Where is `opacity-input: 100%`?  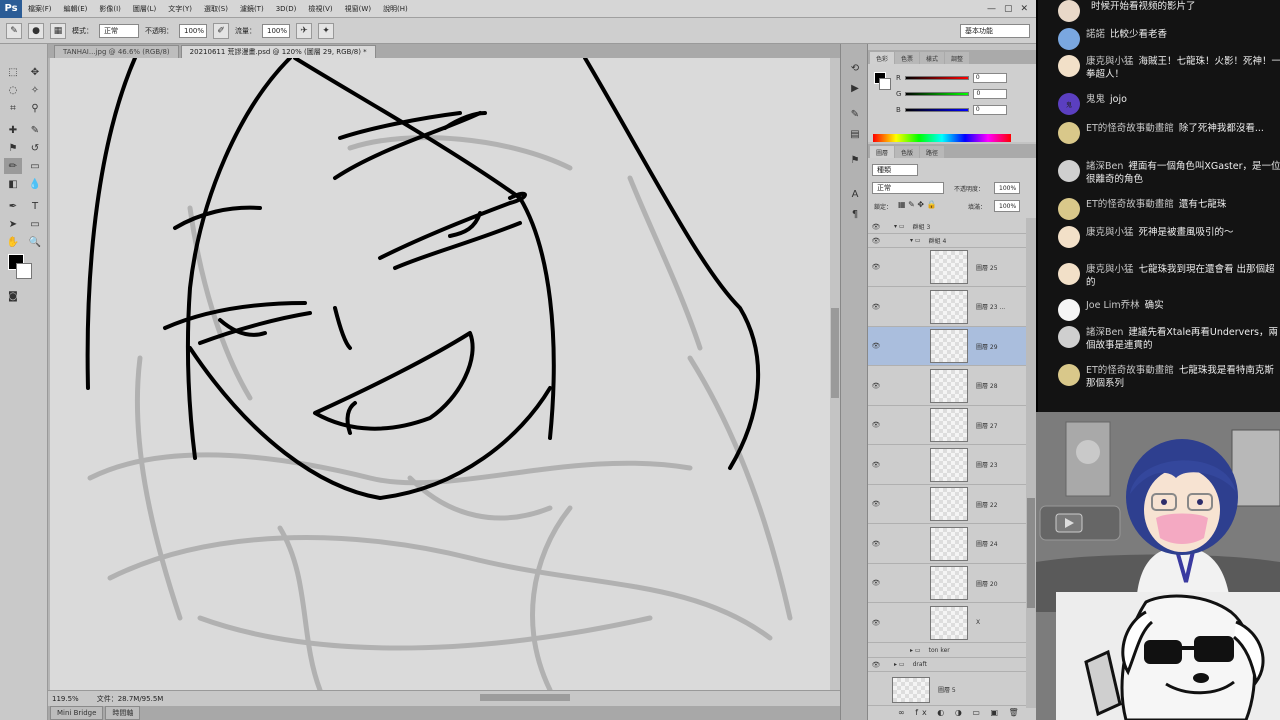
opacity-input: 100% is located at coordinates (193, 30).